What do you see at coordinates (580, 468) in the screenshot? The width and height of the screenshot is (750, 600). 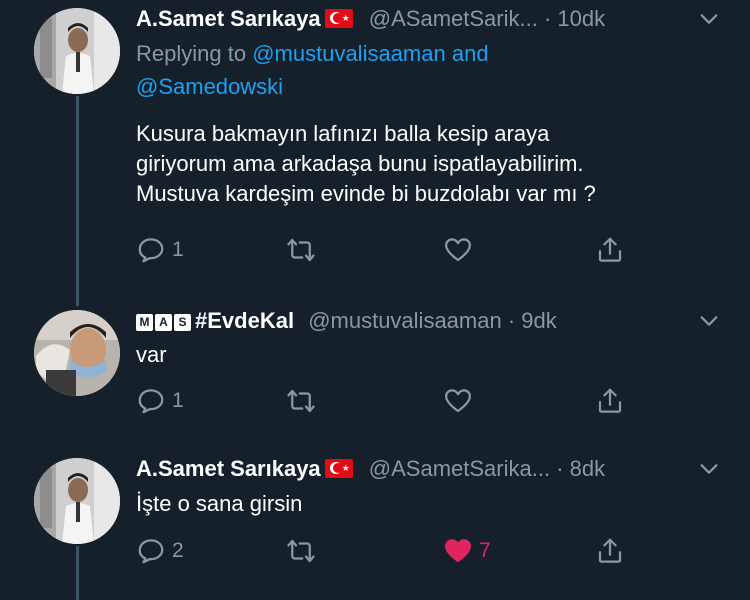 I see `timestamp: · 8dk` at bounding box center [580, 468].